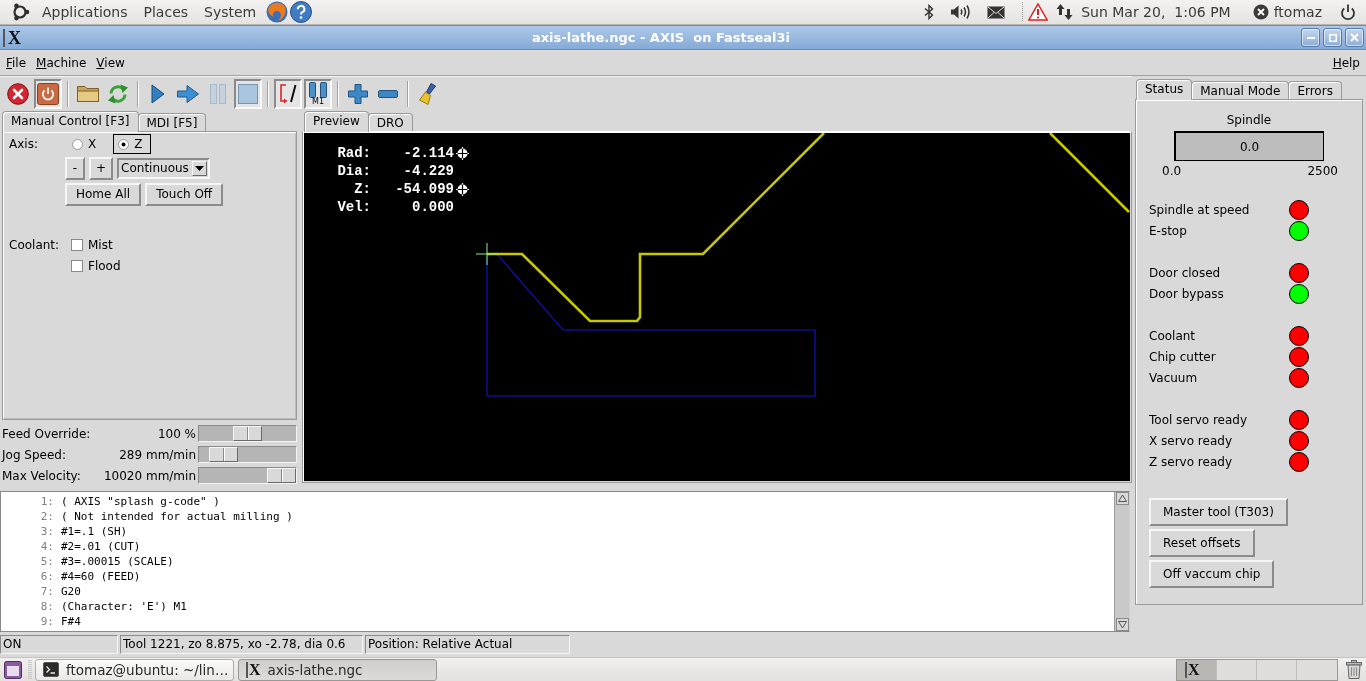 The image size is (1366, 681). What do you see at coordinates (1038, 12) in the screenshot?
I see `warning-icon` at bounding box center [1038, 12].